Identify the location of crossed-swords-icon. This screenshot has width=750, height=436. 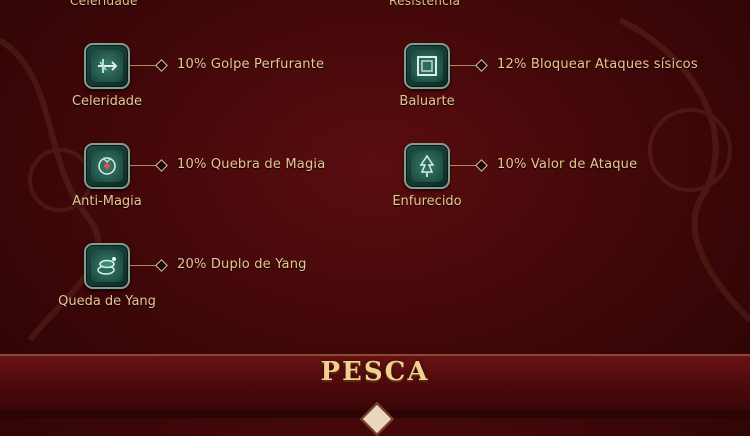
(108, 66).